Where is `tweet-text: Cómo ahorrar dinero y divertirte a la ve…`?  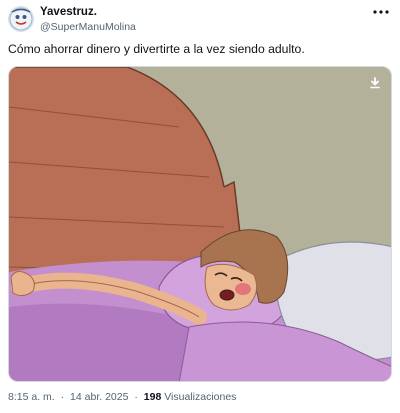 tweet-text: Cómo ahorrar dinero y divertirte a la ve… is located at coordinates (156, 49).